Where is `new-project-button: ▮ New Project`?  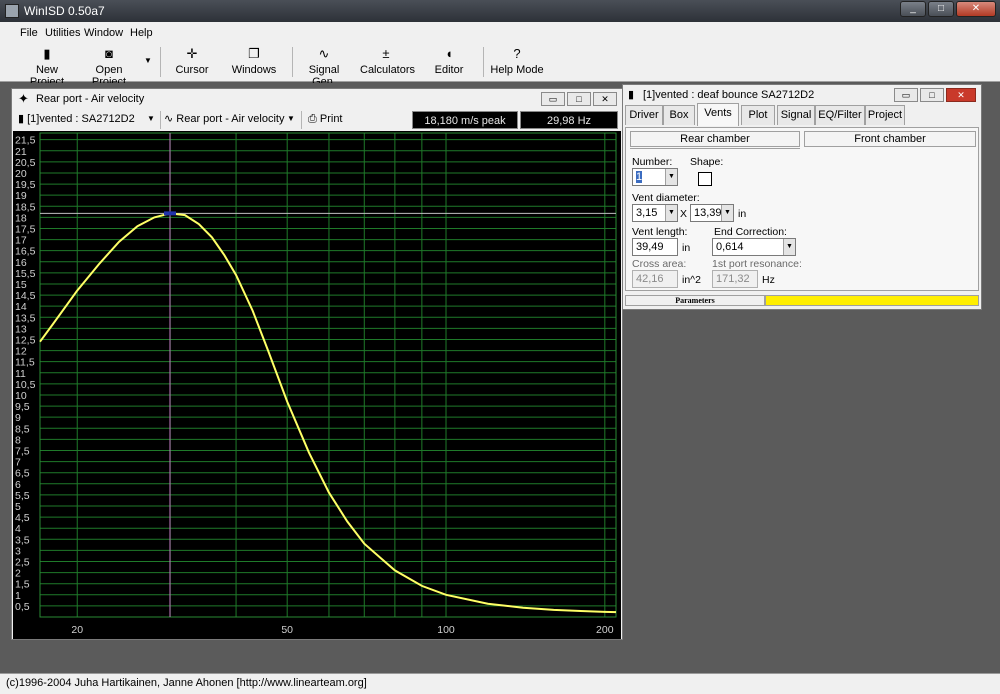 new-project-button: ▮ New Project is located at coordinates (47, 67).